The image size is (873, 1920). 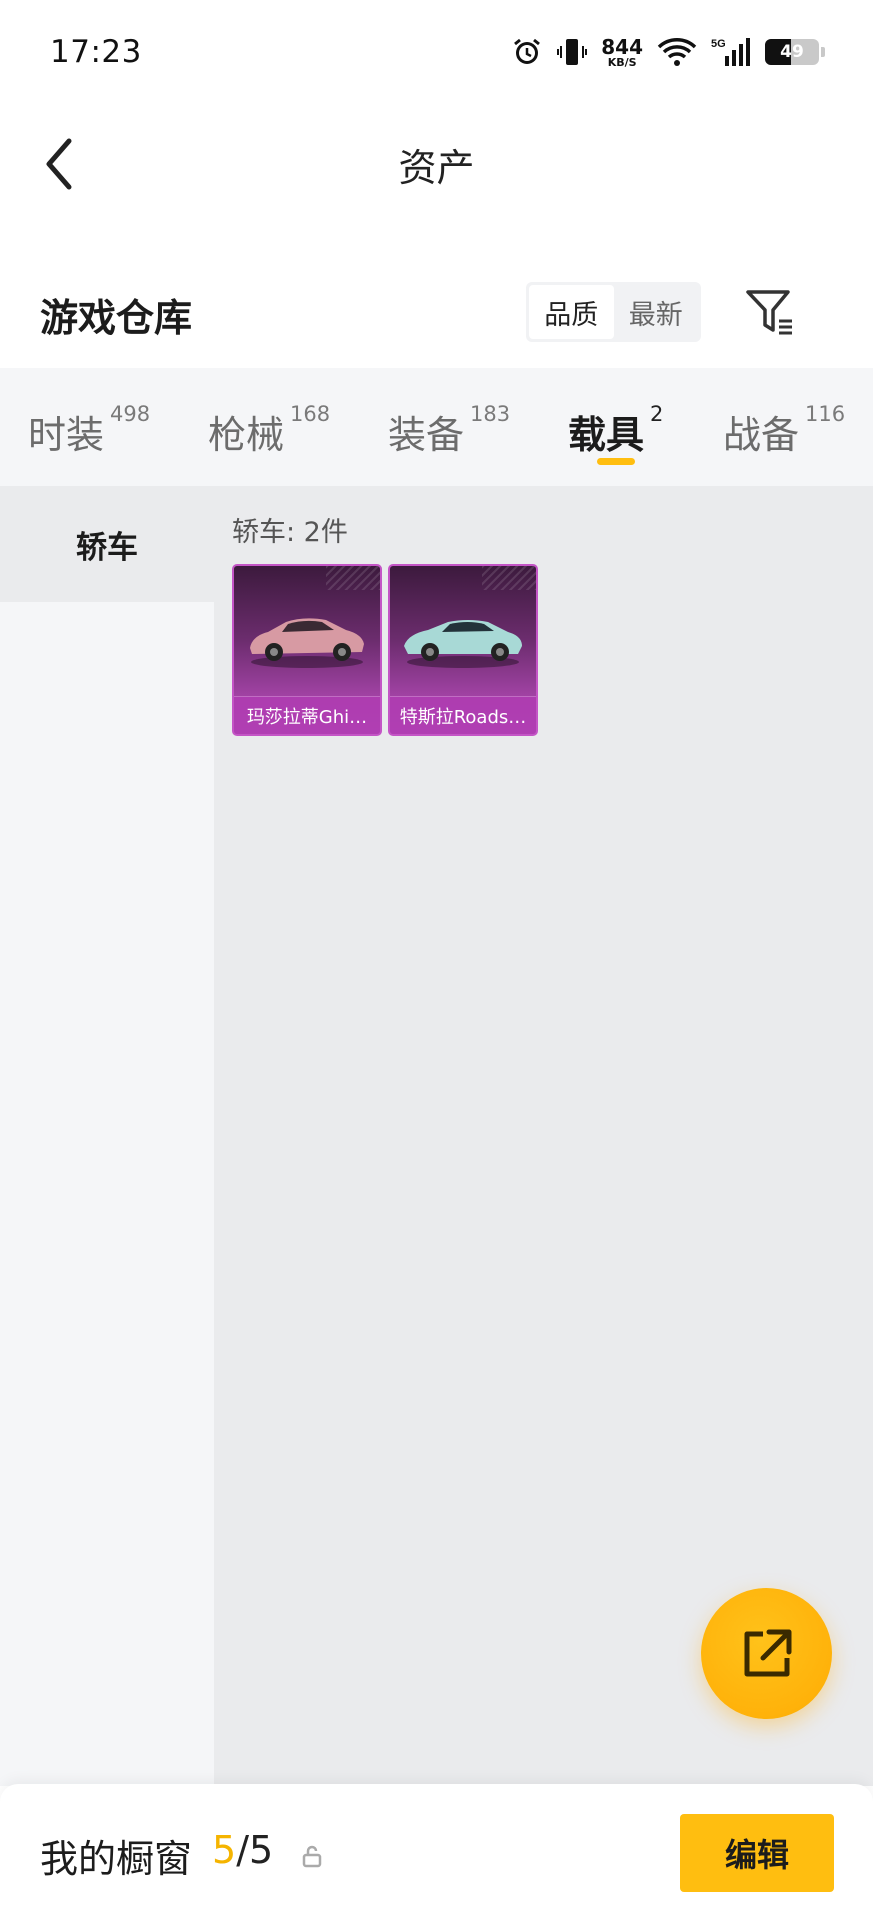 I want to click on filter-icon, so click(x=769, y=312).